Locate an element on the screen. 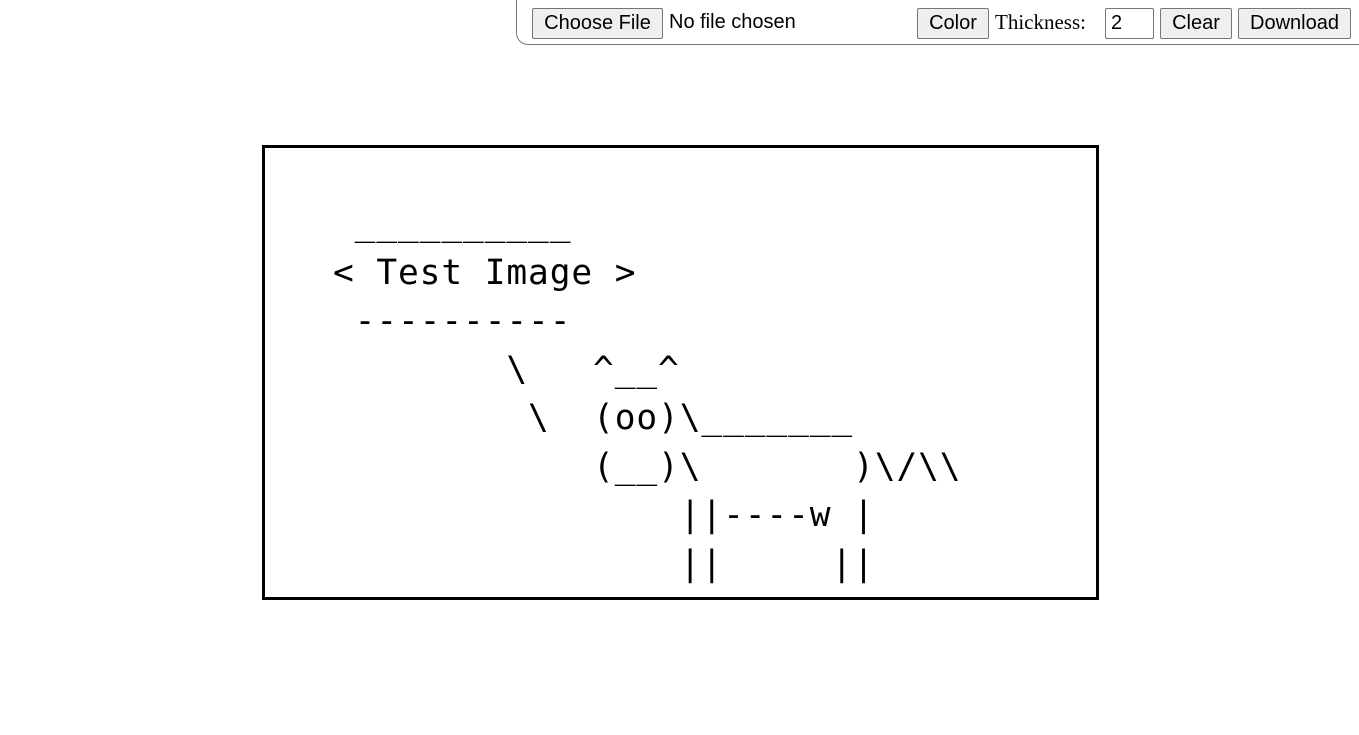 This screenshot has width=1359, height=735. file-status-label: No file chosen is located at coordinates (732, 22).